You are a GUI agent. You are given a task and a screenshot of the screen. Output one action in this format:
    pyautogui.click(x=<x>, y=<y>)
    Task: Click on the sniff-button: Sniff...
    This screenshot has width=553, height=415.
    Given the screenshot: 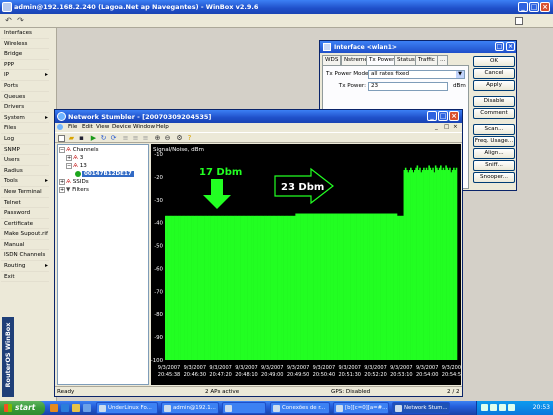 What is the action you would take?
    pyautogui.click(x=494, y=165)
    